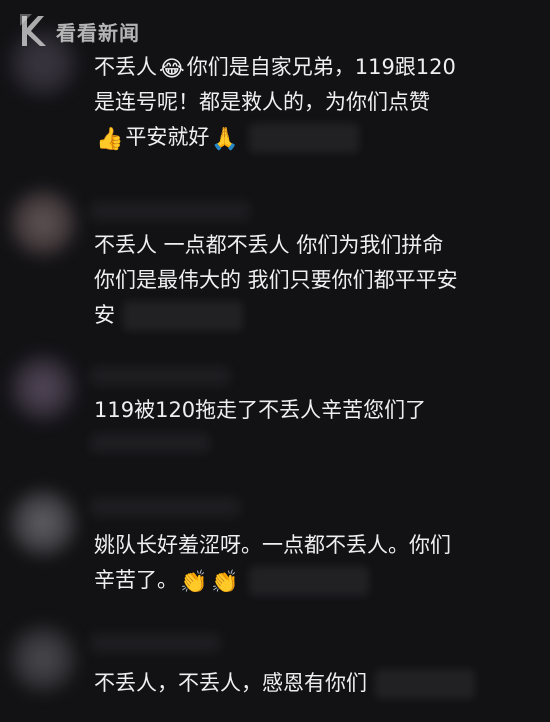 The height and width of the screenshot is (722, 550). What do you see at coordinates (33, 30) in the screenshot?
I see `kankan-news-logo-icon` at bounding box center [33, 30].